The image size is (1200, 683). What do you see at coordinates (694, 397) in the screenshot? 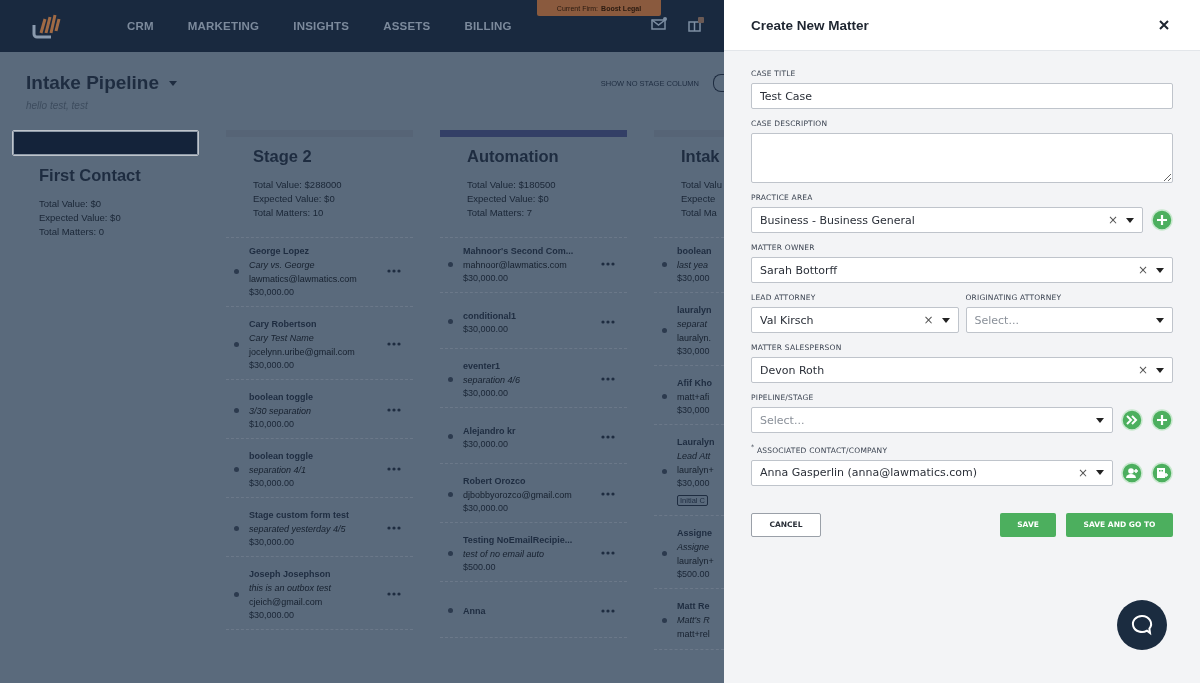
I see `matter-email: matt+afi` at bounding box center [694, 397].